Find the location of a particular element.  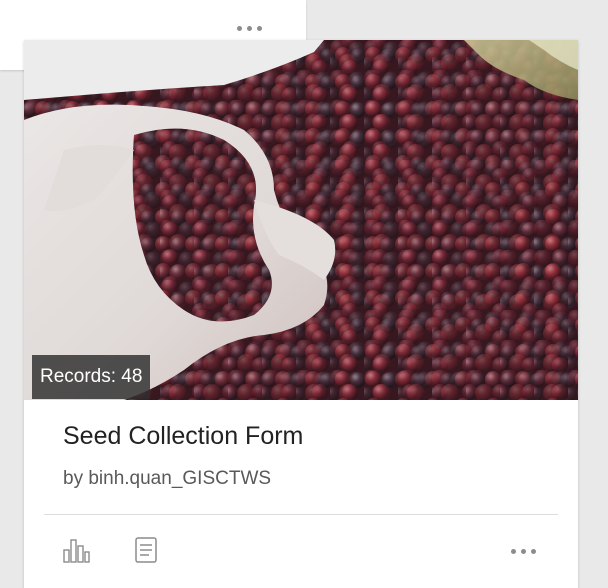

view-data-button is located at coordinates (146, 550).